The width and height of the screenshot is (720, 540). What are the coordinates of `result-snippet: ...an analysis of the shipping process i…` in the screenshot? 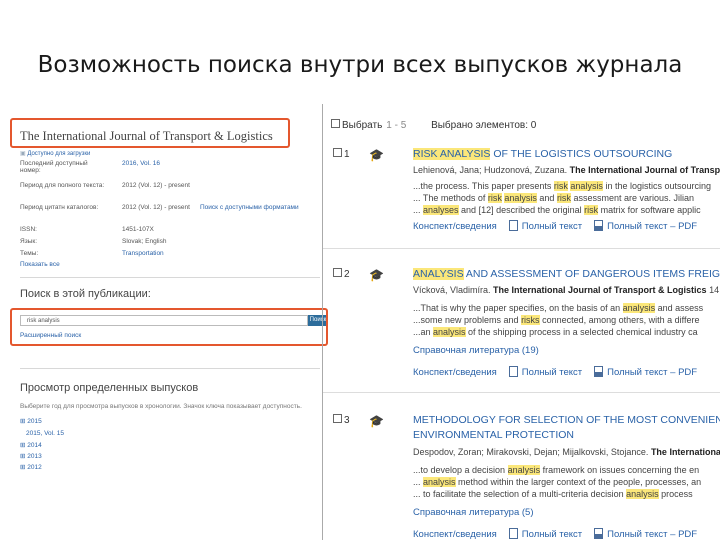 It's located at (555, 332).